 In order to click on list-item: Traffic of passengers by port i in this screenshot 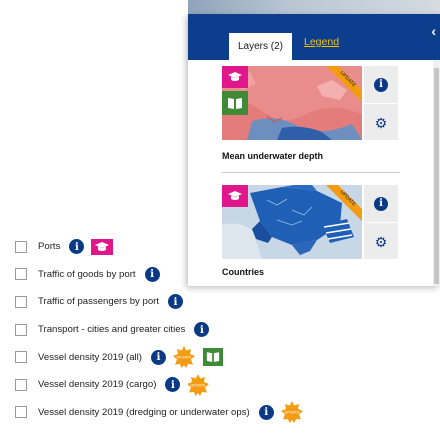, I will do `click(180, 302)`.